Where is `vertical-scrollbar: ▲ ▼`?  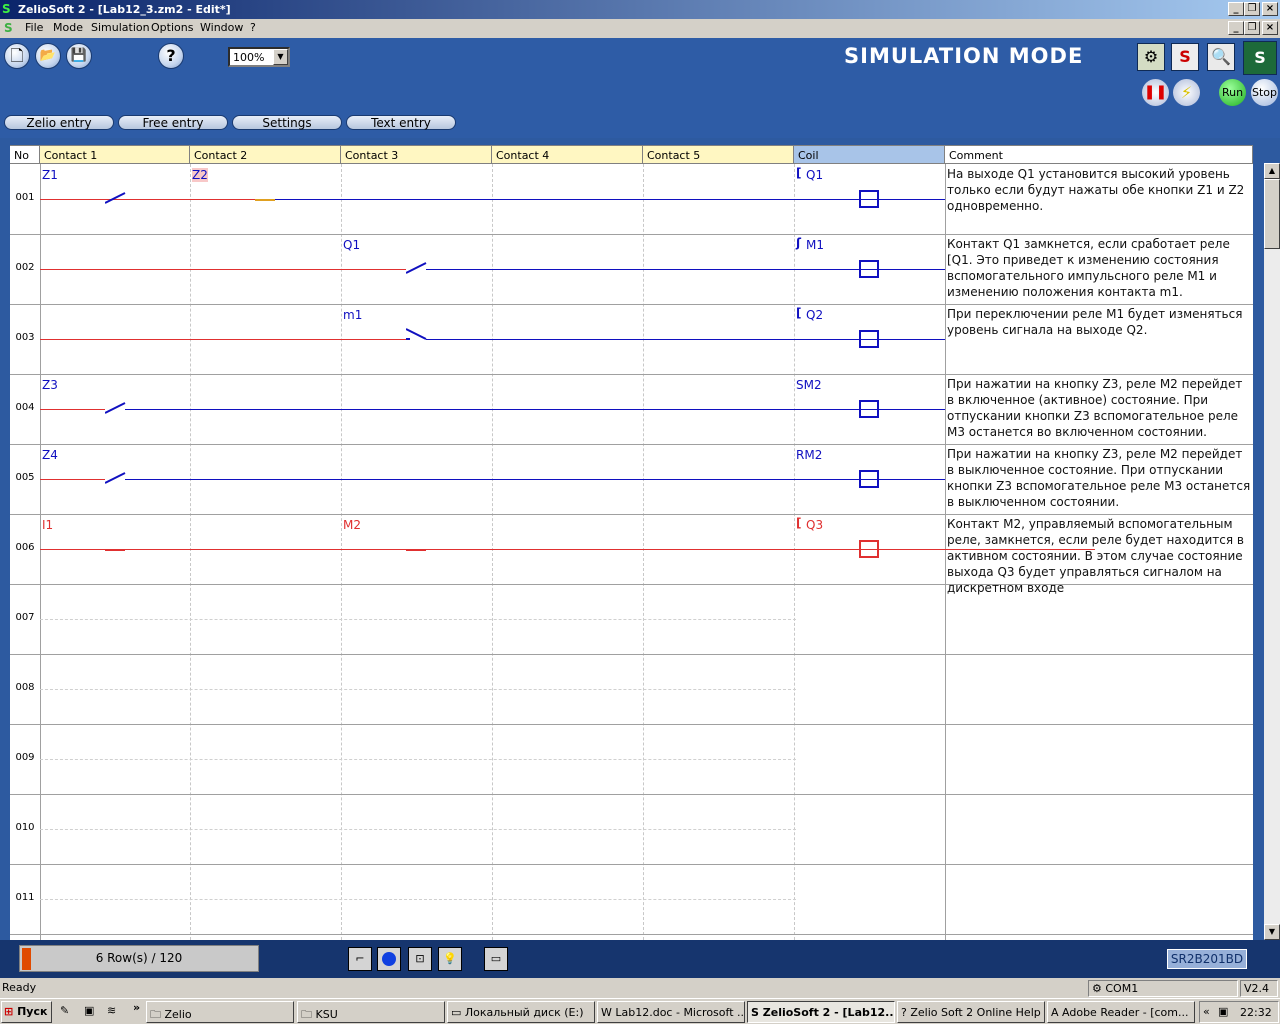 vertical-scrollbar: ▲ ▼ is located at coordinates (1272, 551).